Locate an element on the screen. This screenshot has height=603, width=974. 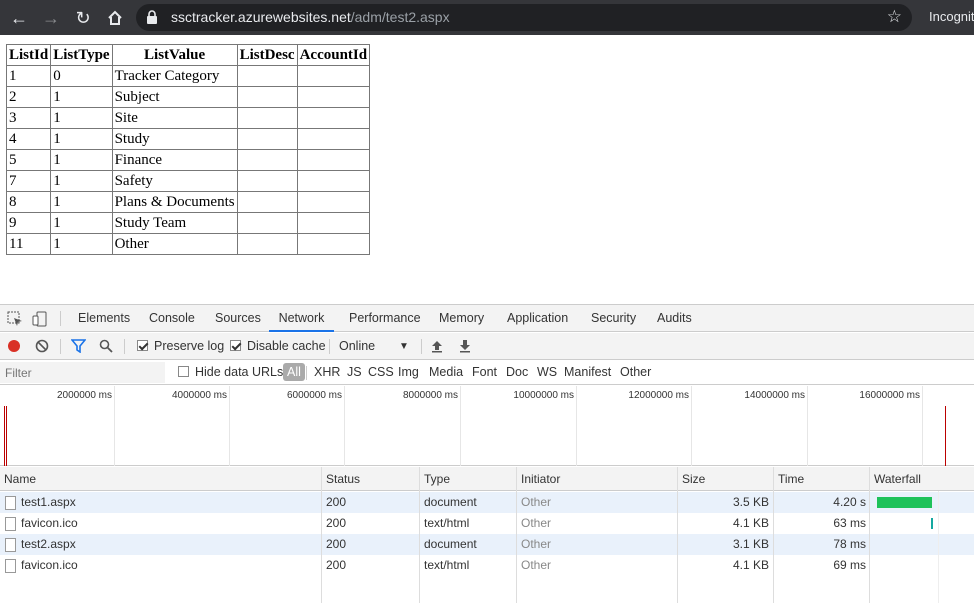
table-cell: 4 is located at coordinates (28, 139).